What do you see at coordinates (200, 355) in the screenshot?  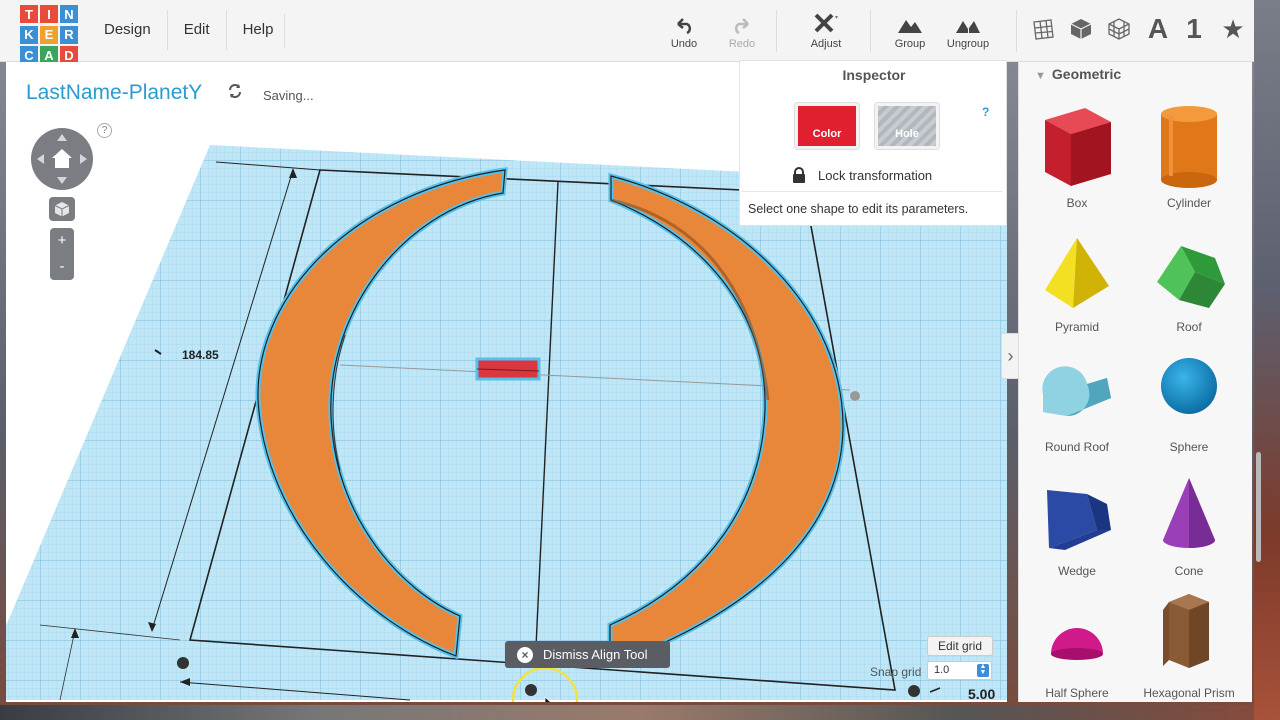 I see `dimension-value-left: 184.85` at bounding box center [200, 355].